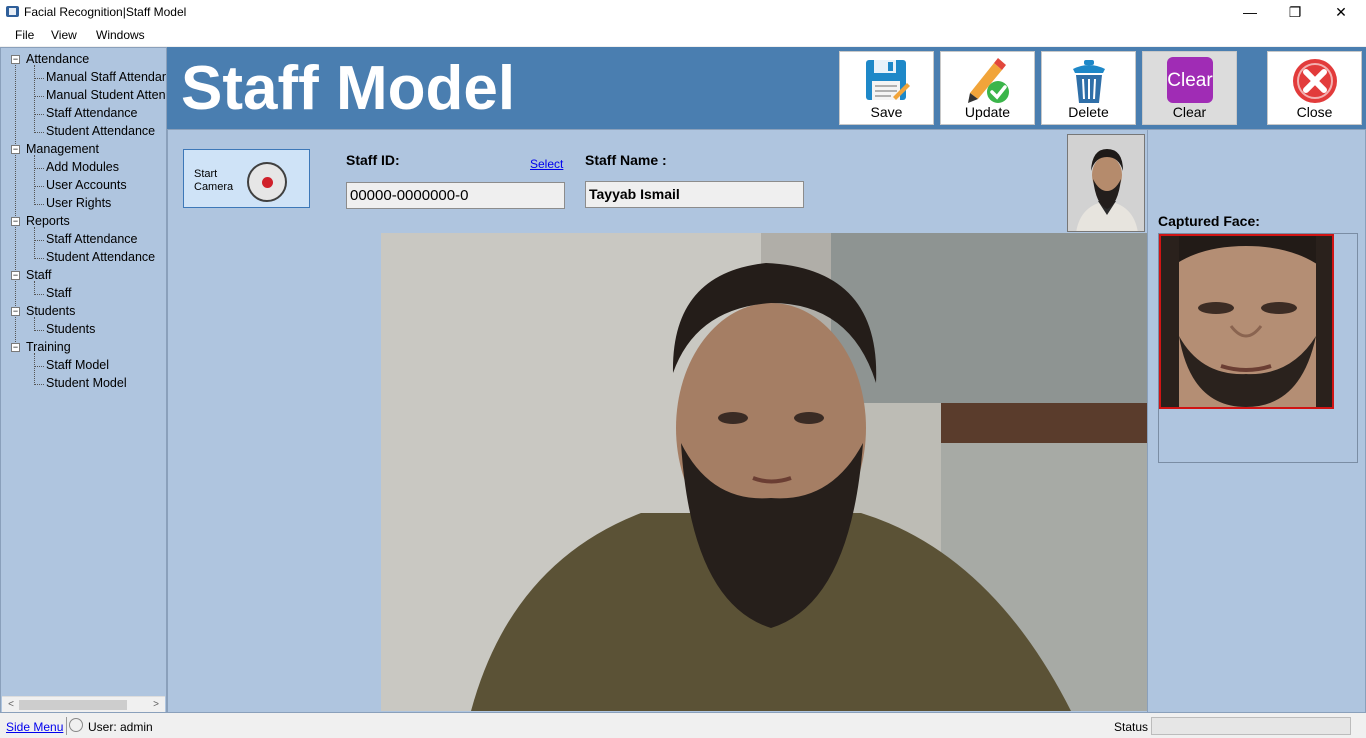 The image size is (1366, 738). Describe the element at coordinates (64, 35) in the screenshot. I see `menu-view: View` at that location.